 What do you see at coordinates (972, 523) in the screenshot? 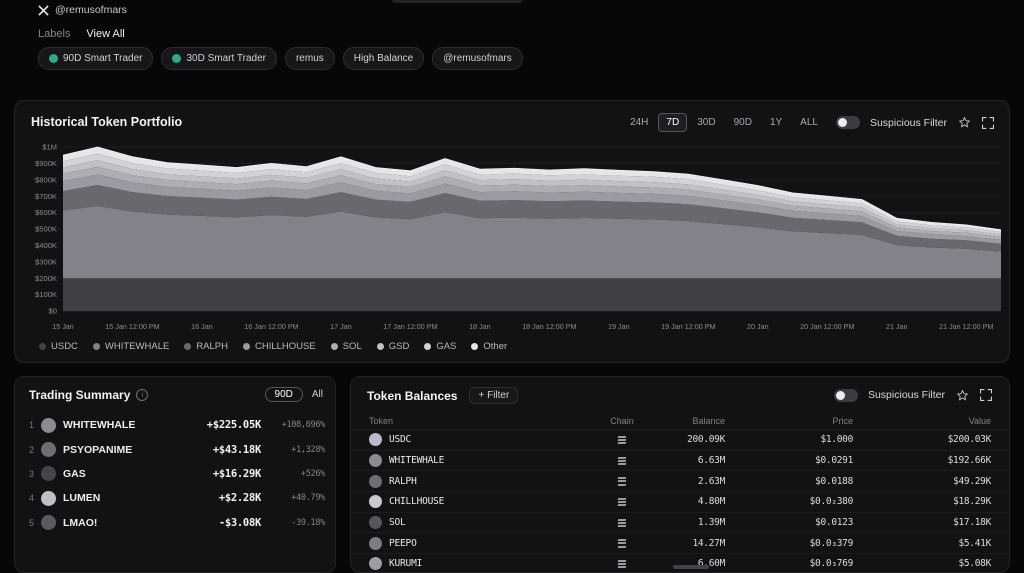
I see `value-cell: $17.18K` at bounding box center [972, 523].